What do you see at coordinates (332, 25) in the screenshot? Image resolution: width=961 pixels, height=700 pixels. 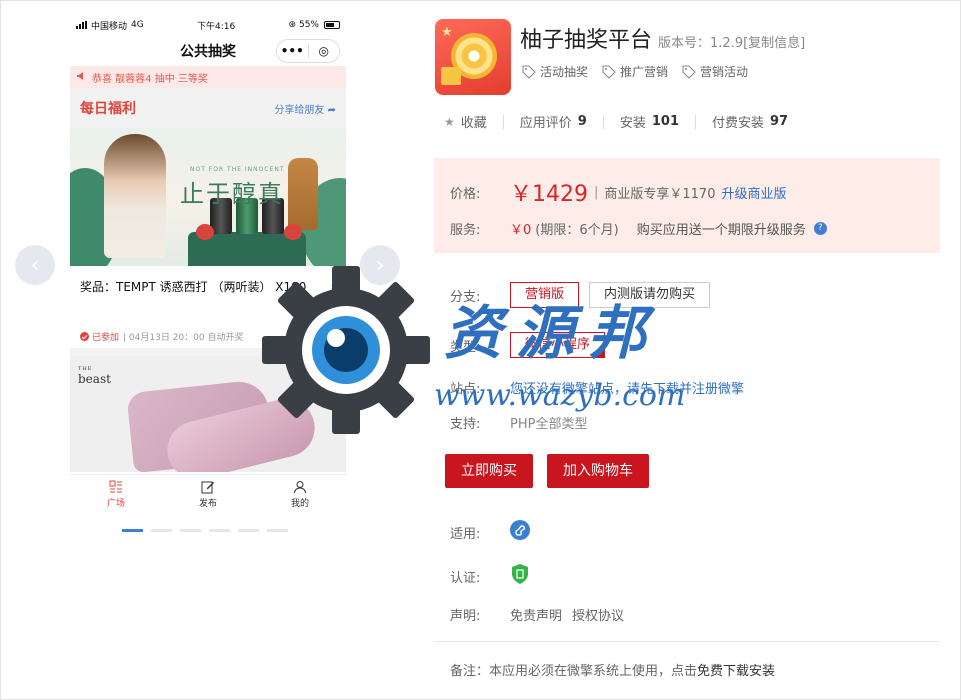 I see `battery-icon` at bounding box center [332, 25].